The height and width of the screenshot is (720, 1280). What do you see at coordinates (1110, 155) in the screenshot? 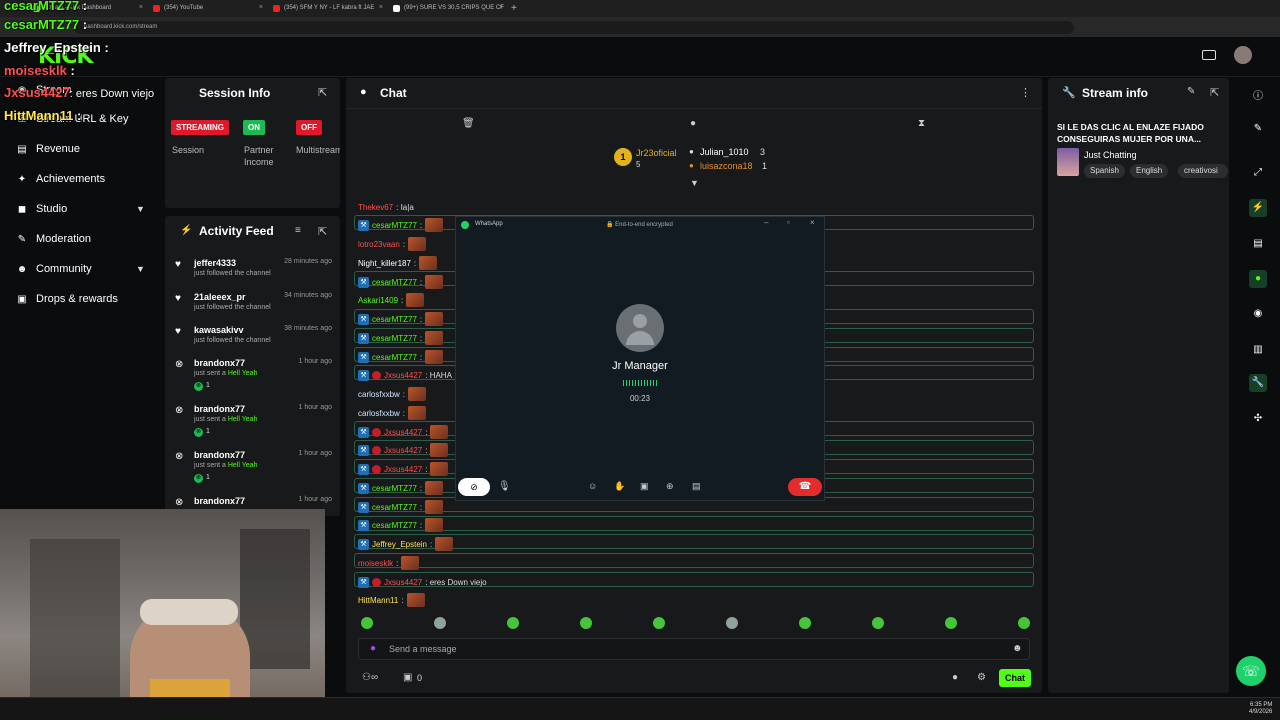
I see `category-name: Just Chatting` at bounding box center [1110, 155].